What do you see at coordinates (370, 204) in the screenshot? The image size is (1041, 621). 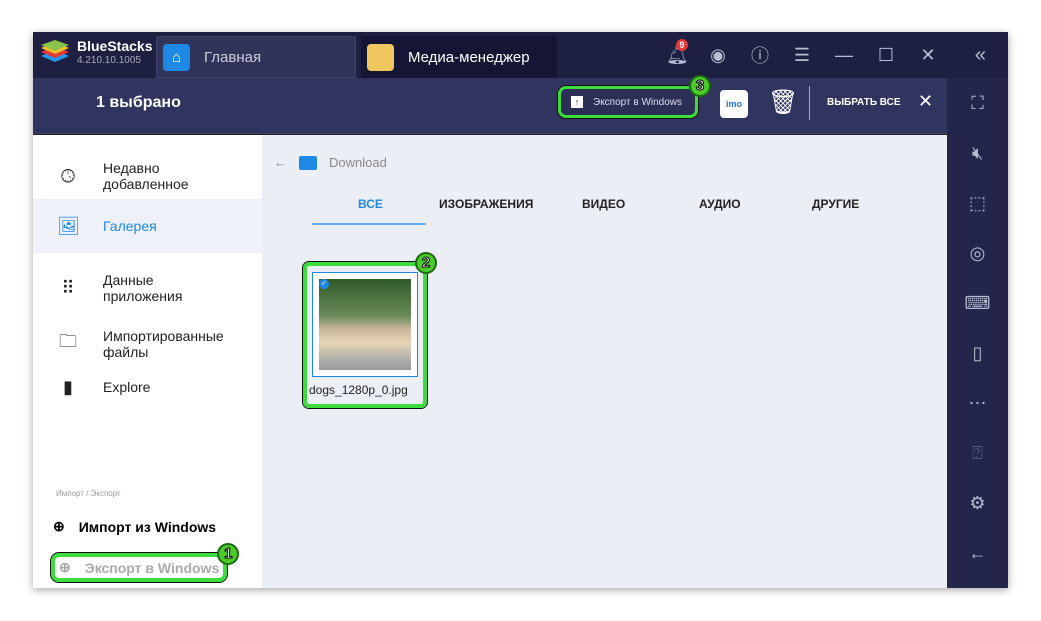 I see `filter-tab-all: ВСЕ` at bounding box center [370, 204].